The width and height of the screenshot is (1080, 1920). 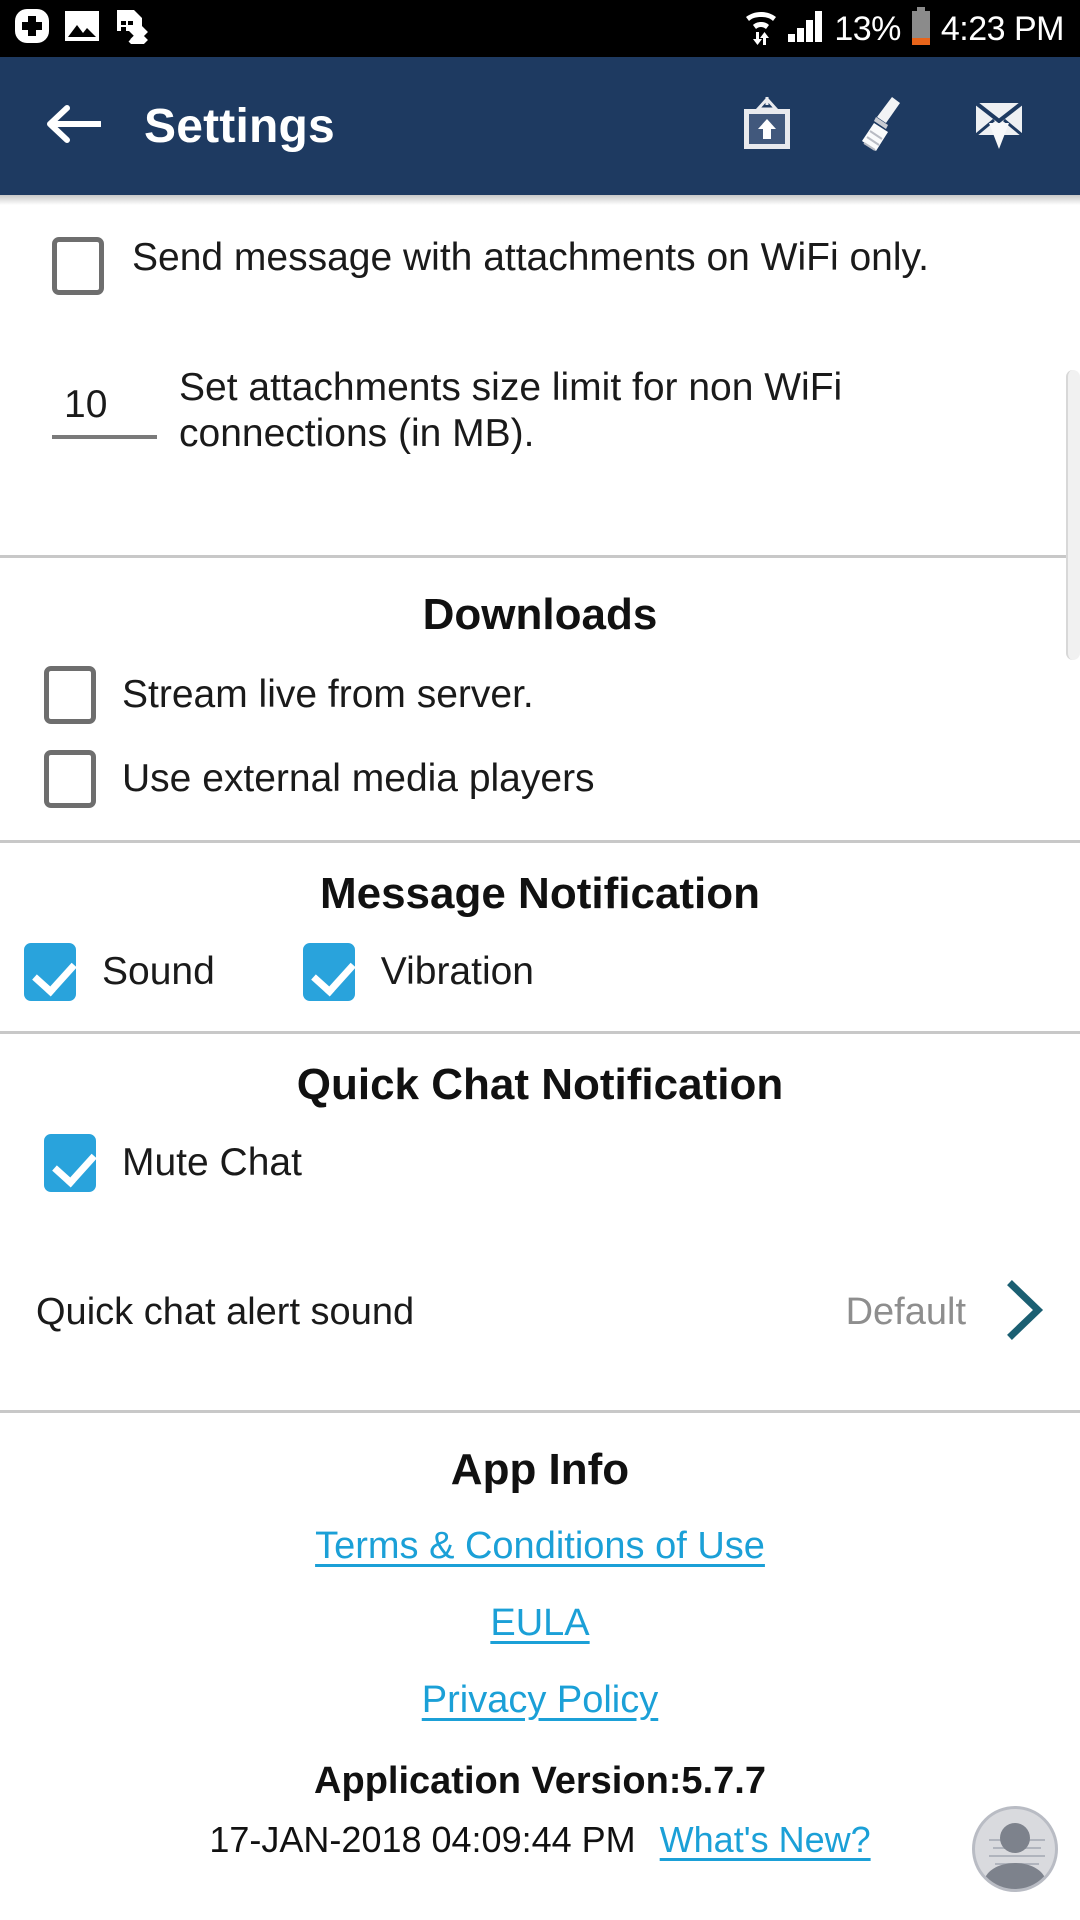 What do you see at coordinates (904, 28) in the screenshot?
I see `status-bar-right-icons: 13% 4:23 PM` at bounding box center [904, 28].